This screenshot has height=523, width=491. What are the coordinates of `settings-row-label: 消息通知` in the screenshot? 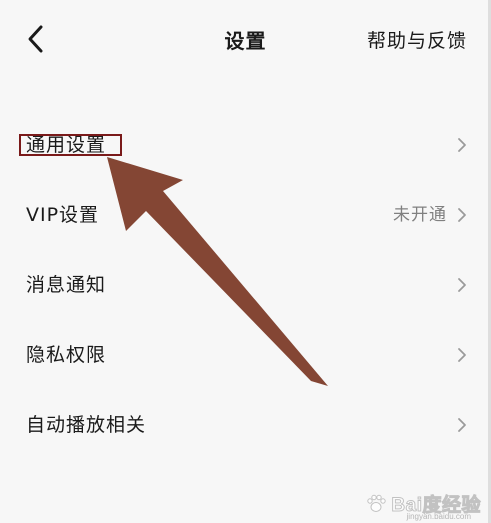 It's located at (66, 285).